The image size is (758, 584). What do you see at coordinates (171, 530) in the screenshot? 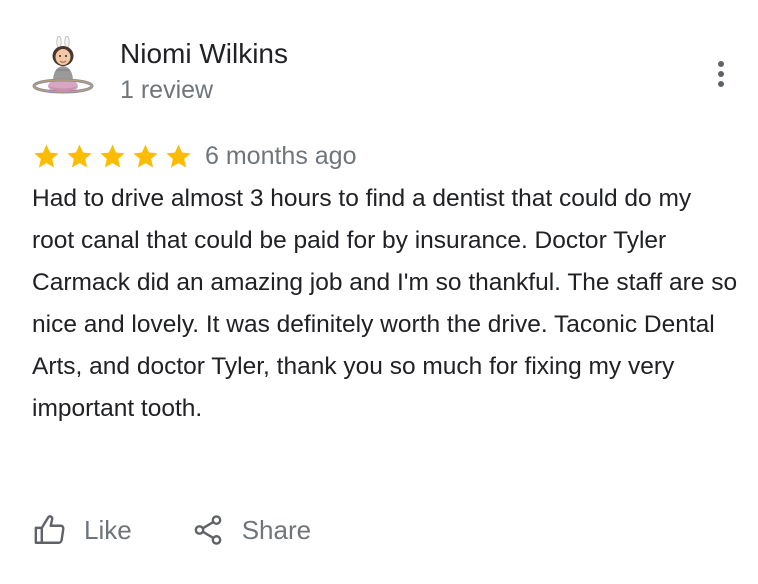
I see `review-actions: Like Share` at bounding box center [171, 530].